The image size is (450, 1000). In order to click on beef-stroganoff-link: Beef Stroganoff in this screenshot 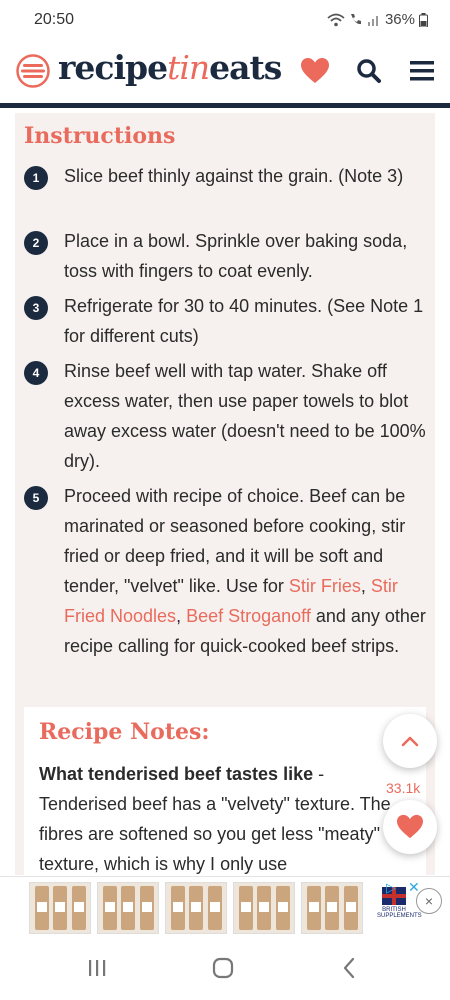, I will do `click(248, 616)`.